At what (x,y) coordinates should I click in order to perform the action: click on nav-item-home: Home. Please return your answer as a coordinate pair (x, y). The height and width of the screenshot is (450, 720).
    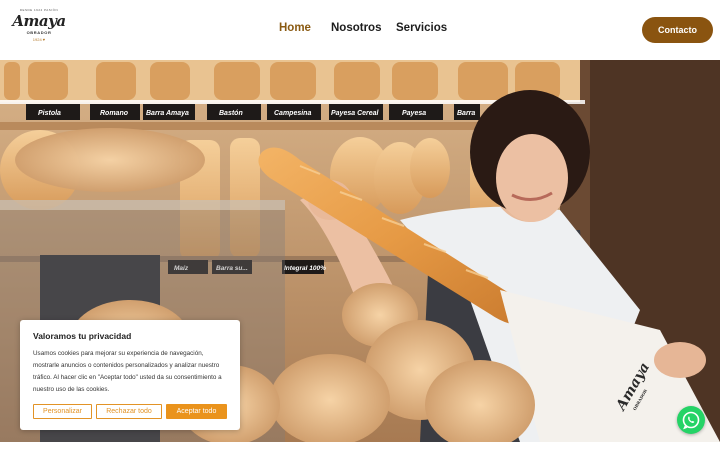
    Looking at the image, I should click on (295, 28).